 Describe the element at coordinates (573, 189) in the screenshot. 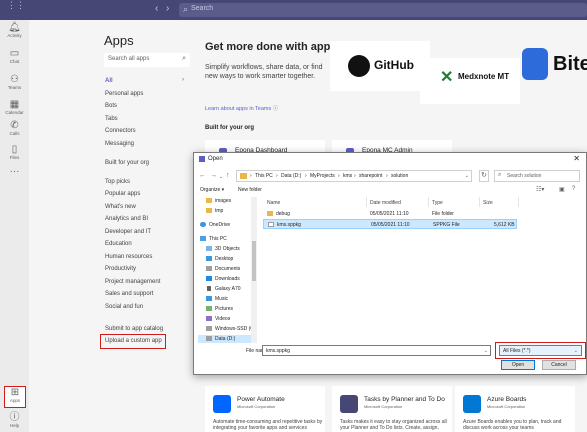

I see `help-icon: ?` at that location.